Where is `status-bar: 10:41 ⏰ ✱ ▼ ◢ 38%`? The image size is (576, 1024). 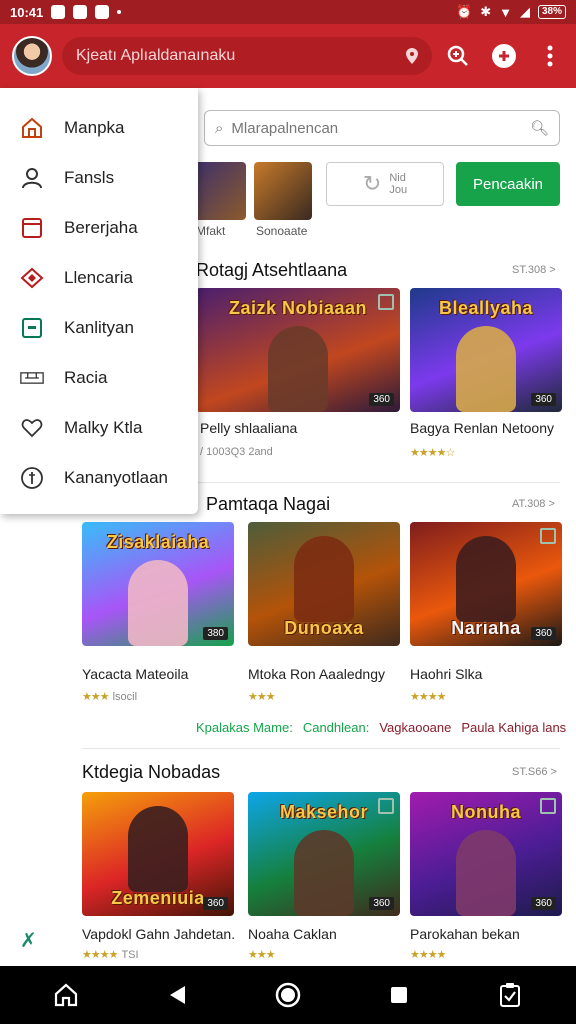
status-bar: 10:41 ⏰ ✱ ▼ ◢ 38% is located at coordinates (288, 12).